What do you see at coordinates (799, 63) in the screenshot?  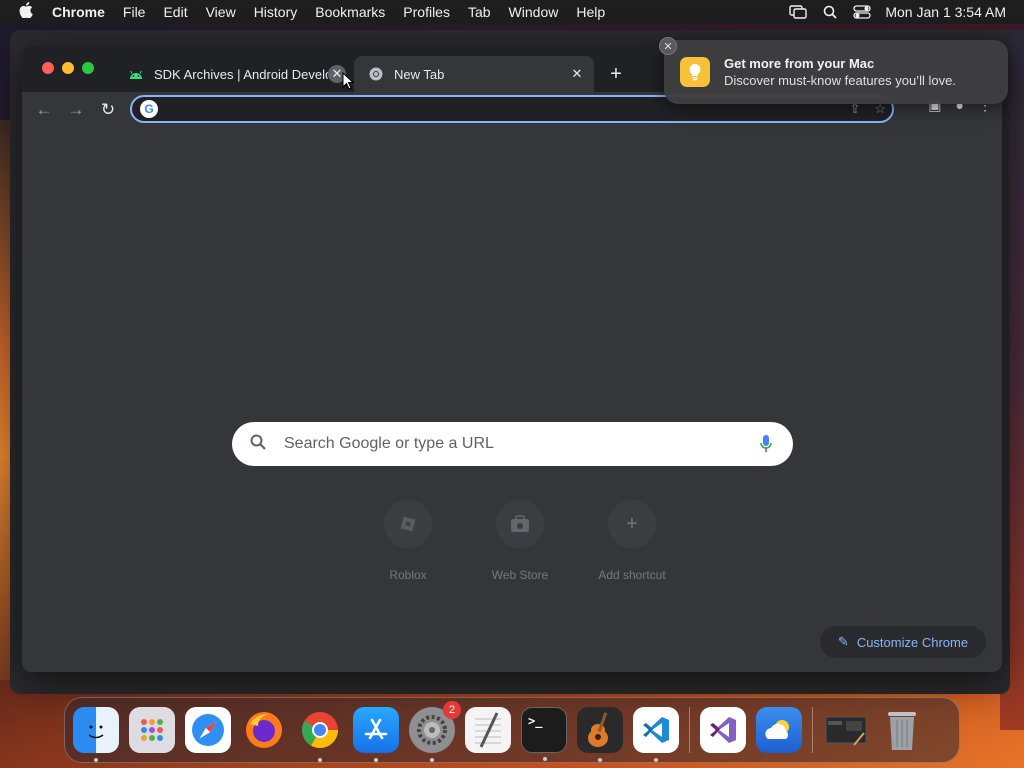 I see `notification-title: Get more from your Mac` at bounding box center [799, 63].